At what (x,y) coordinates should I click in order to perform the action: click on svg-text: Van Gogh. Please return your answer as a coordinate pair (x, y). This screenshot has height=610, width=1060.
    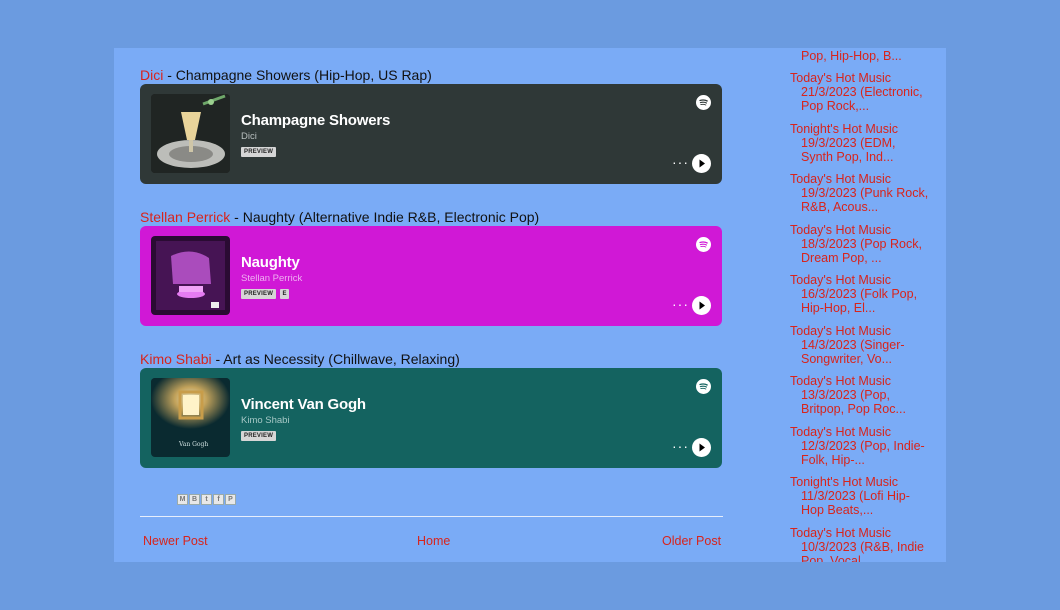
    Looking at the image, I should click on (193, 444).